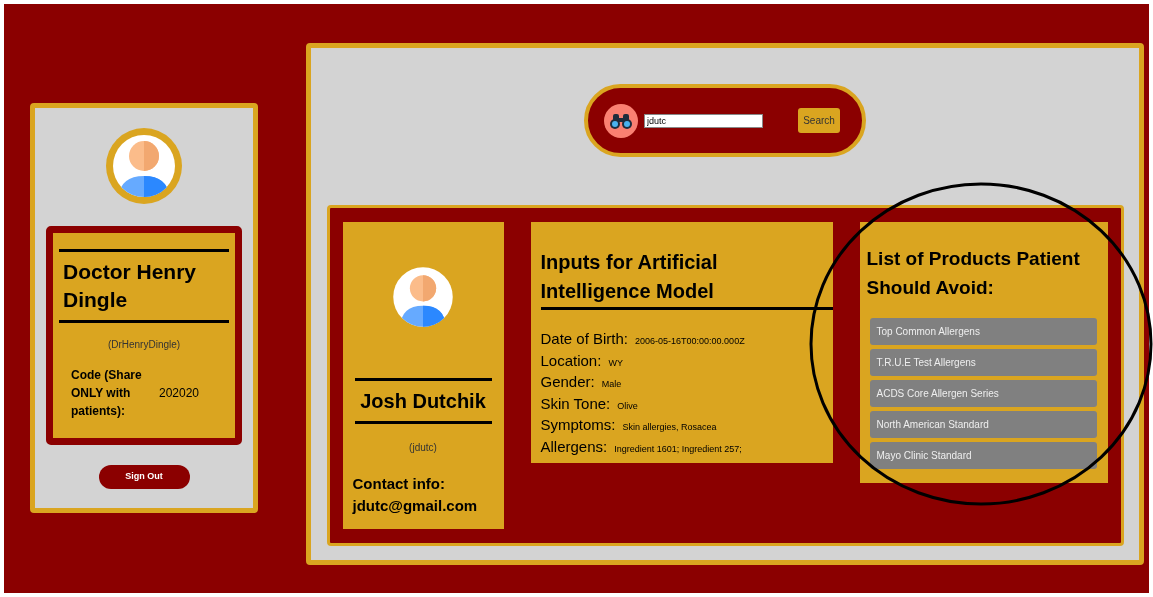 This screenshot has width=1153, height=597. Describe the element at coordinates (423, 401) in the screenshot. I see `patient-name: Josh Dutchik` at that location.